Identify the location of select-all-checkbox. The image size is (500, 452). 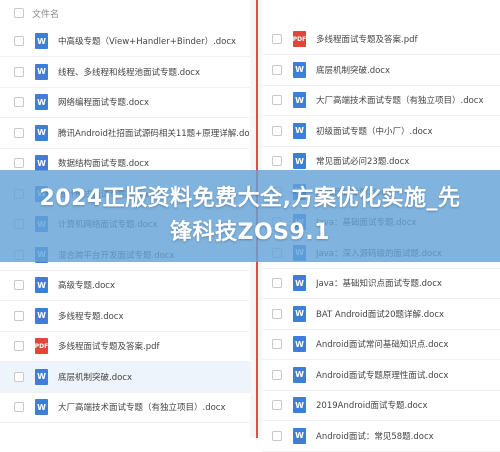
(19, 13).